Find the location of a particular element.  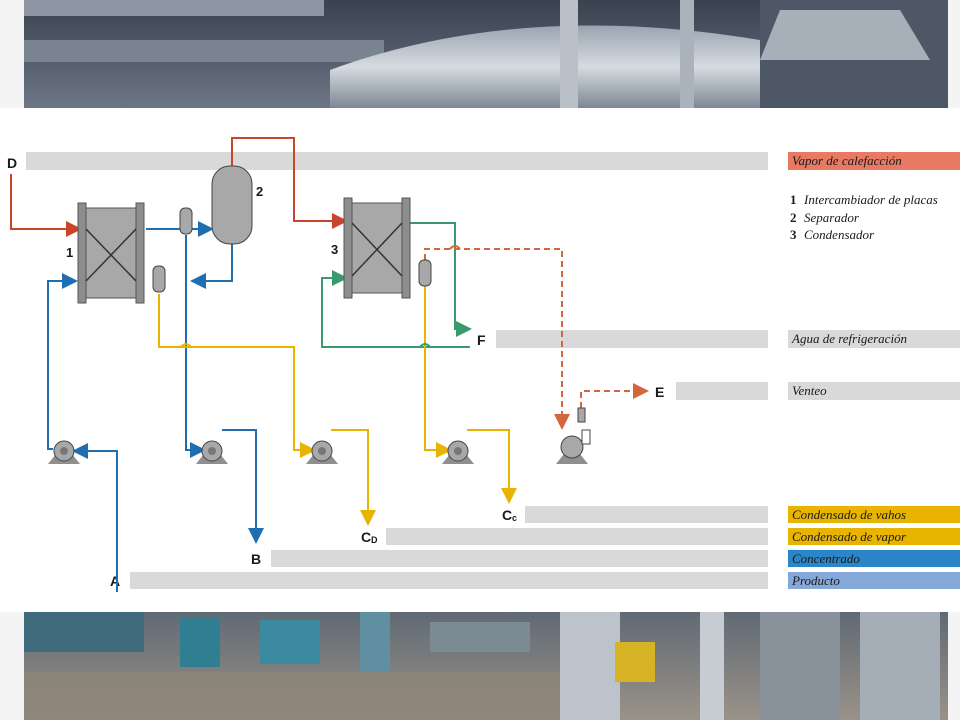

letter-heating-steam: D is located at coordinates (12, 163).